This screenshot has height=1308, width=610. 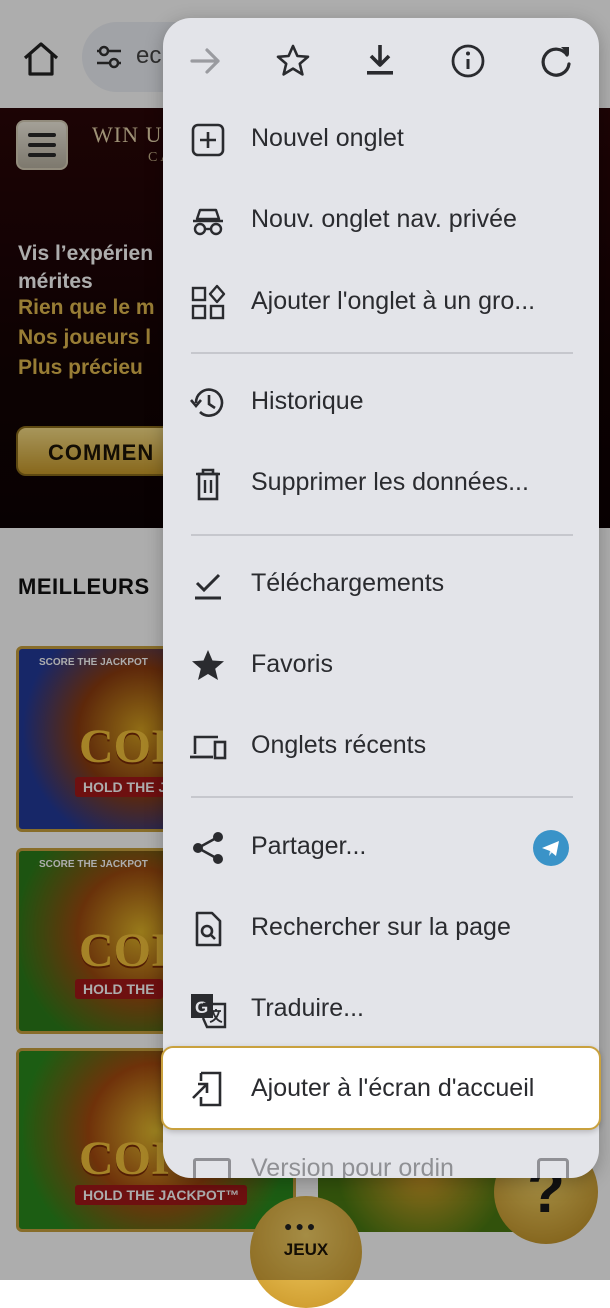 I want to click on menu-item-label: Nouvel onglet, so click(x=327, y=138).